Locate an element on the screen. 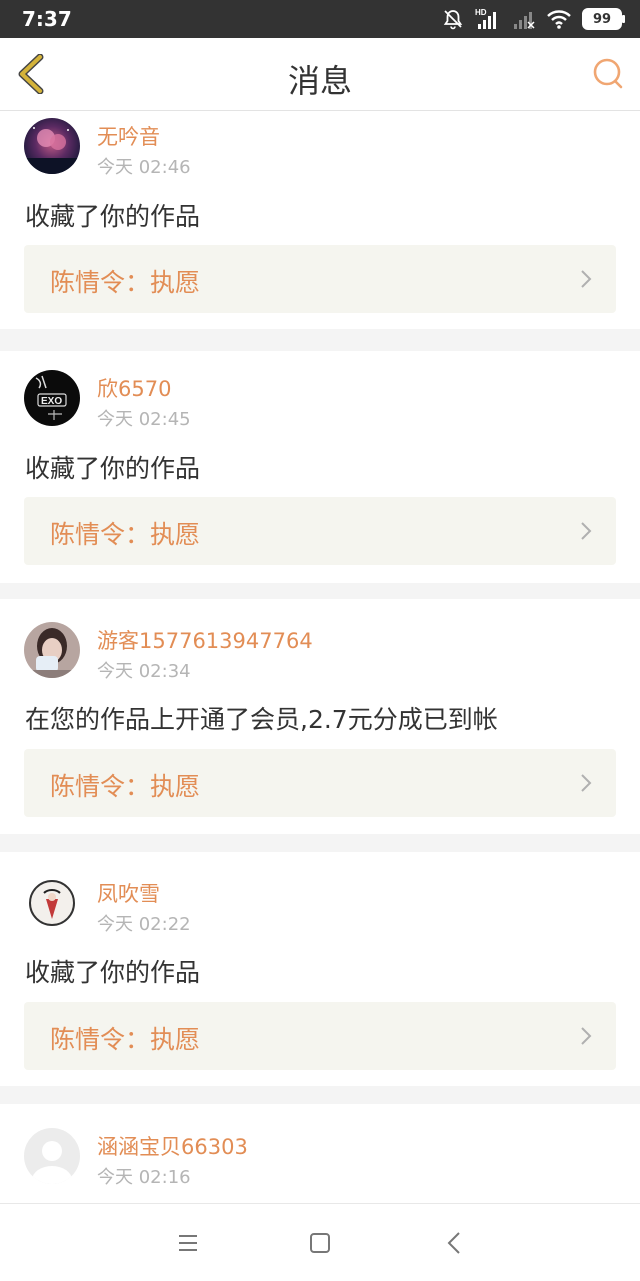  user-name: 欣6570 is located at coordinates (134, 388).